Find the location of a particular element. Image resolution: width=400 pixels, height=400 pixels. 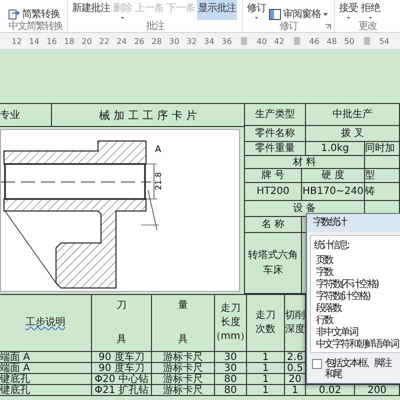

ribbon-button: 接受 is located at coordinates (348, 10).